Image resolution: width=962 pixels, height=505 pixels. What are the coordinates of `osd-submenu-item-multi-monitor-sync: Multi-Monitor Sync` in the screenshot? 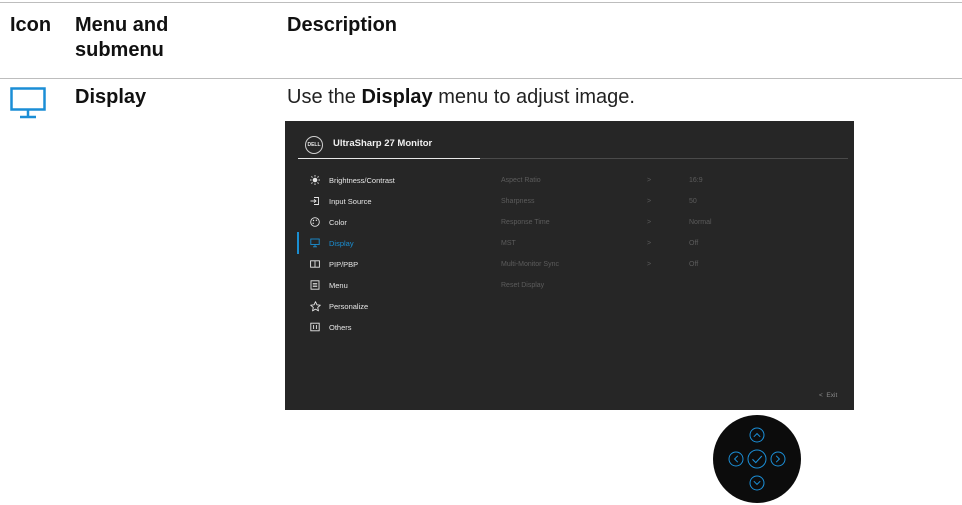 It's located at (530, 265).